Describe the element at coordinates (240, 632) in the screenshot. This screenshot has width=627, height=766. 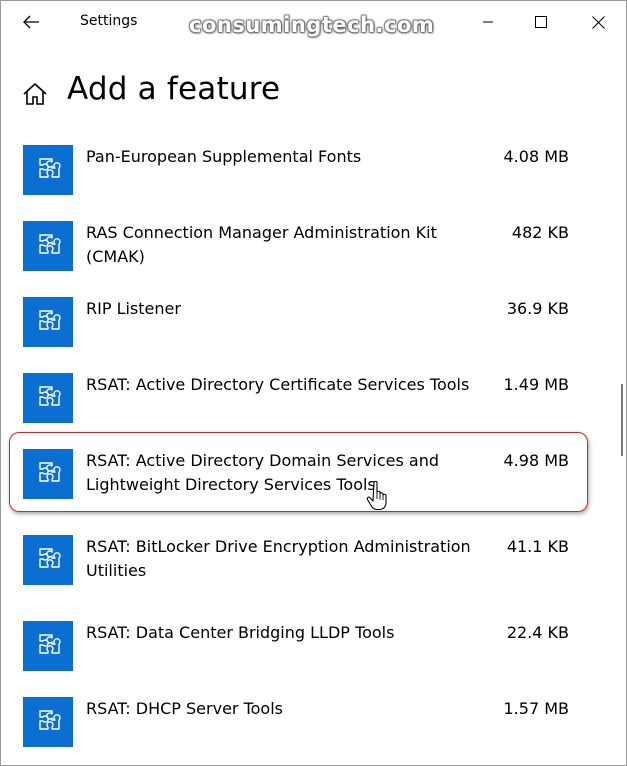
I see `feature-name: RSAT: Data Center Bridging LLDP Tools` at that location.